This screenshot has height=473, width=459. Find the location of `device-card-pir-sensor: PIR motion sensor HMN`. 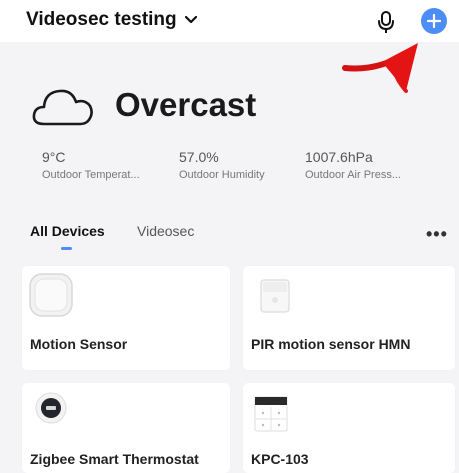

device-card-pir-sensor: PIR motion sensor HMN is located at coordinates (349, 318).